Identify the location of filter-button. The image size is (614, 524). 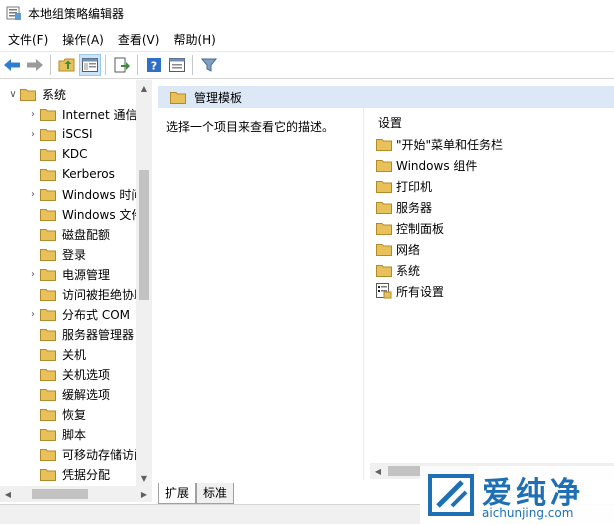
(209, 65).